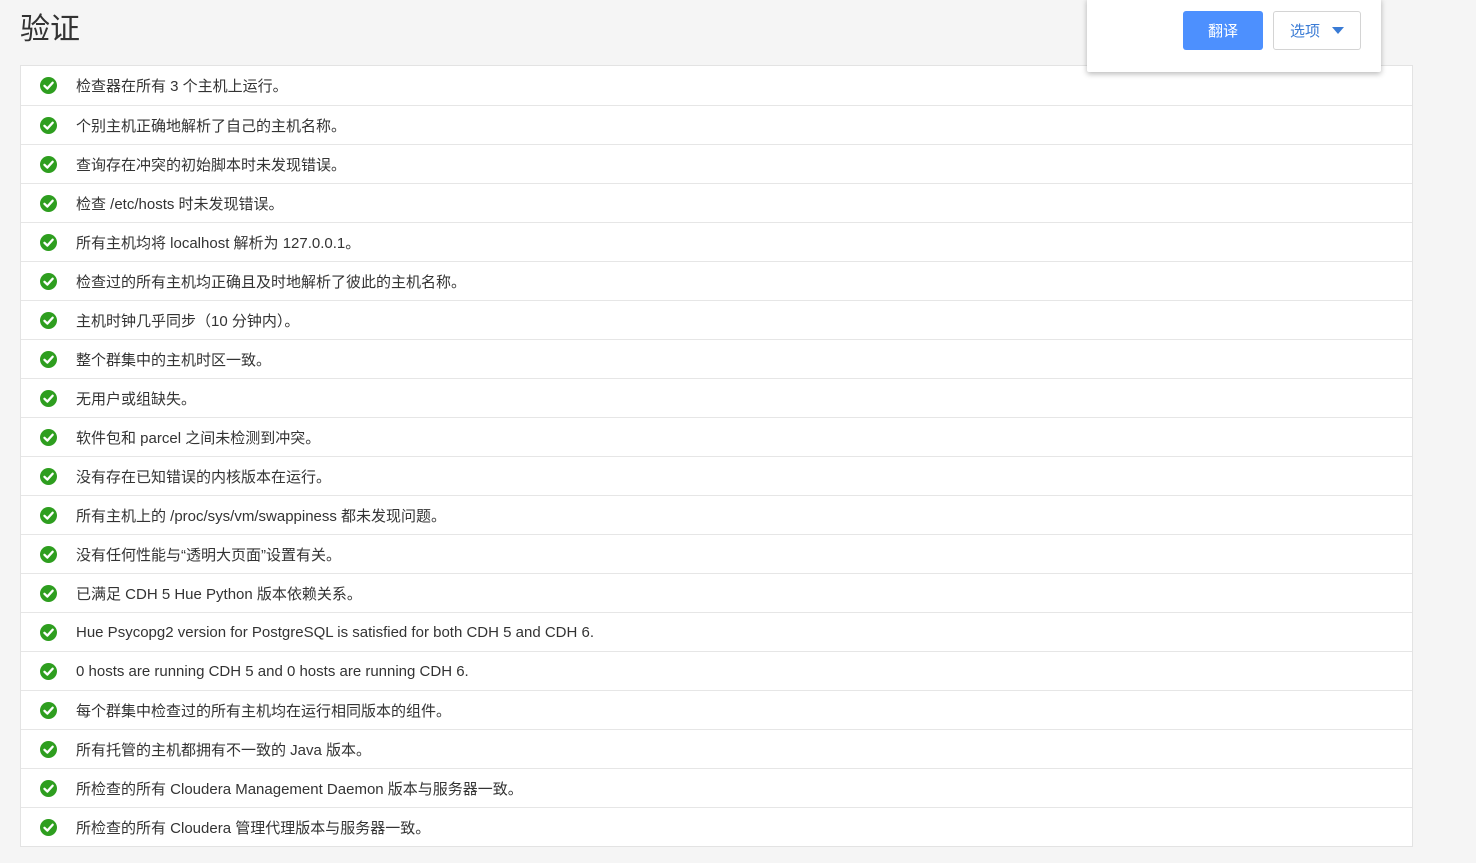 The width and height of the screenshot is (1476, 863). Describe the element at coordinates (716, 748) in the screenshot. I see `check-row: 所有托管的主机都拥有不一致的 Java 版本。` at that location.